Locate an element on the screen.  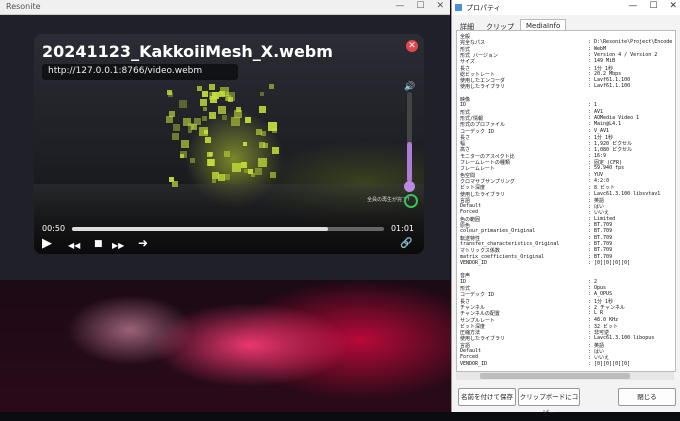
properties-app-icon is located at coordinates (458, 7).